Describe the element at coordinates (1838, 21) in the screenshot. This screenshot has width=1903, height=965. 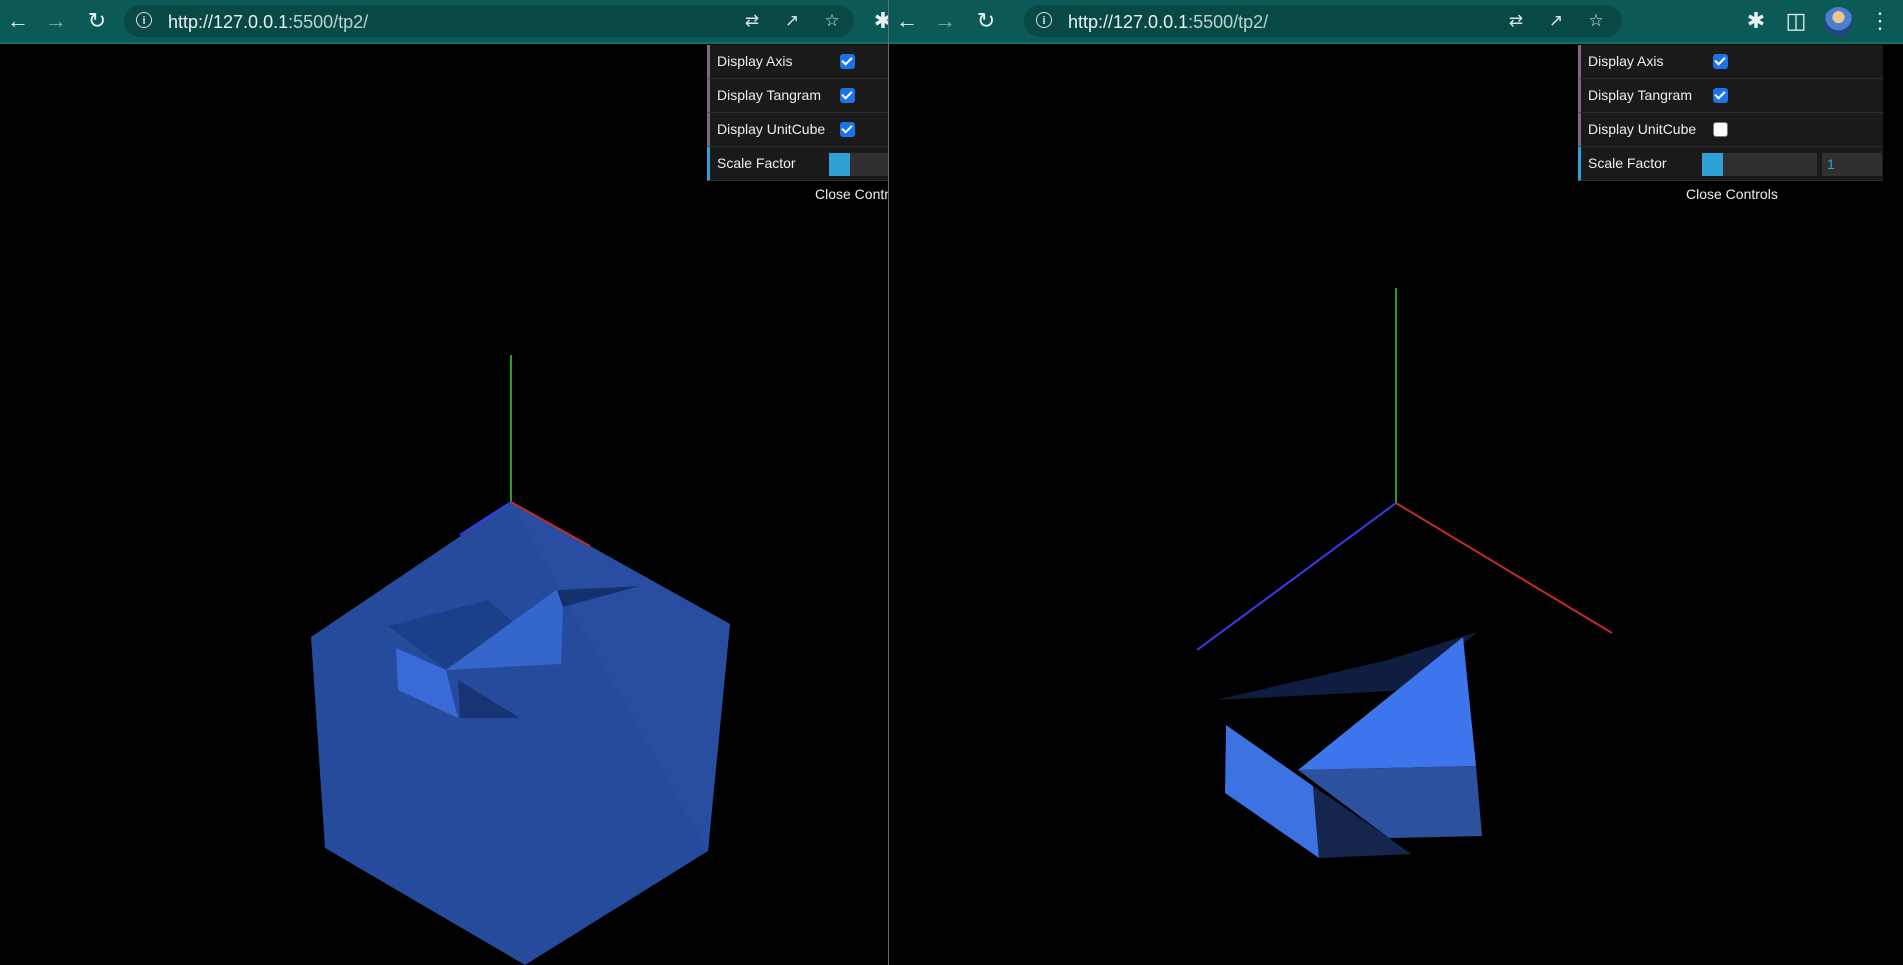
I see `avatar` at that location.